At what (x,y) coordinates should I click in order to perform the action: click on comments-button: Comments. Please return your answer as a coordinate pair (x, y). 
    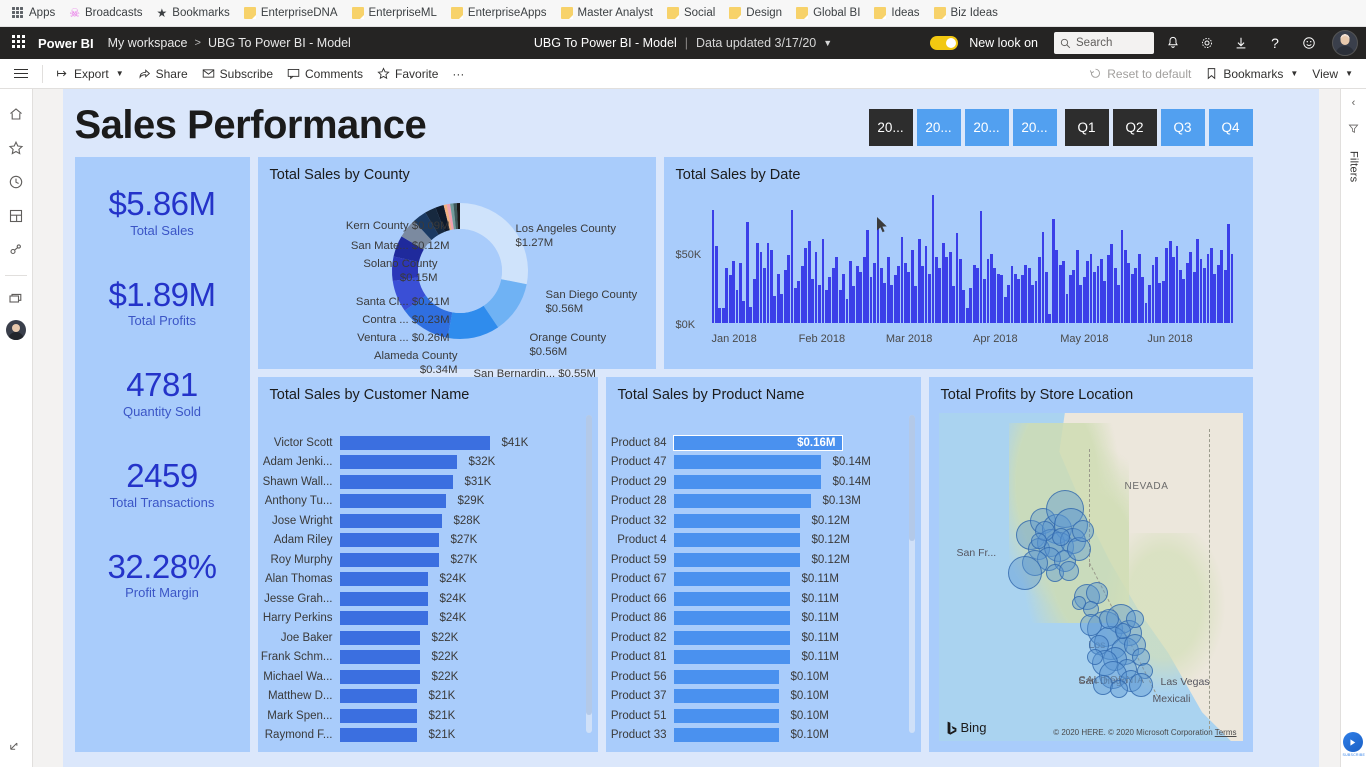
    Looking at the image, I should click on (325, 74).